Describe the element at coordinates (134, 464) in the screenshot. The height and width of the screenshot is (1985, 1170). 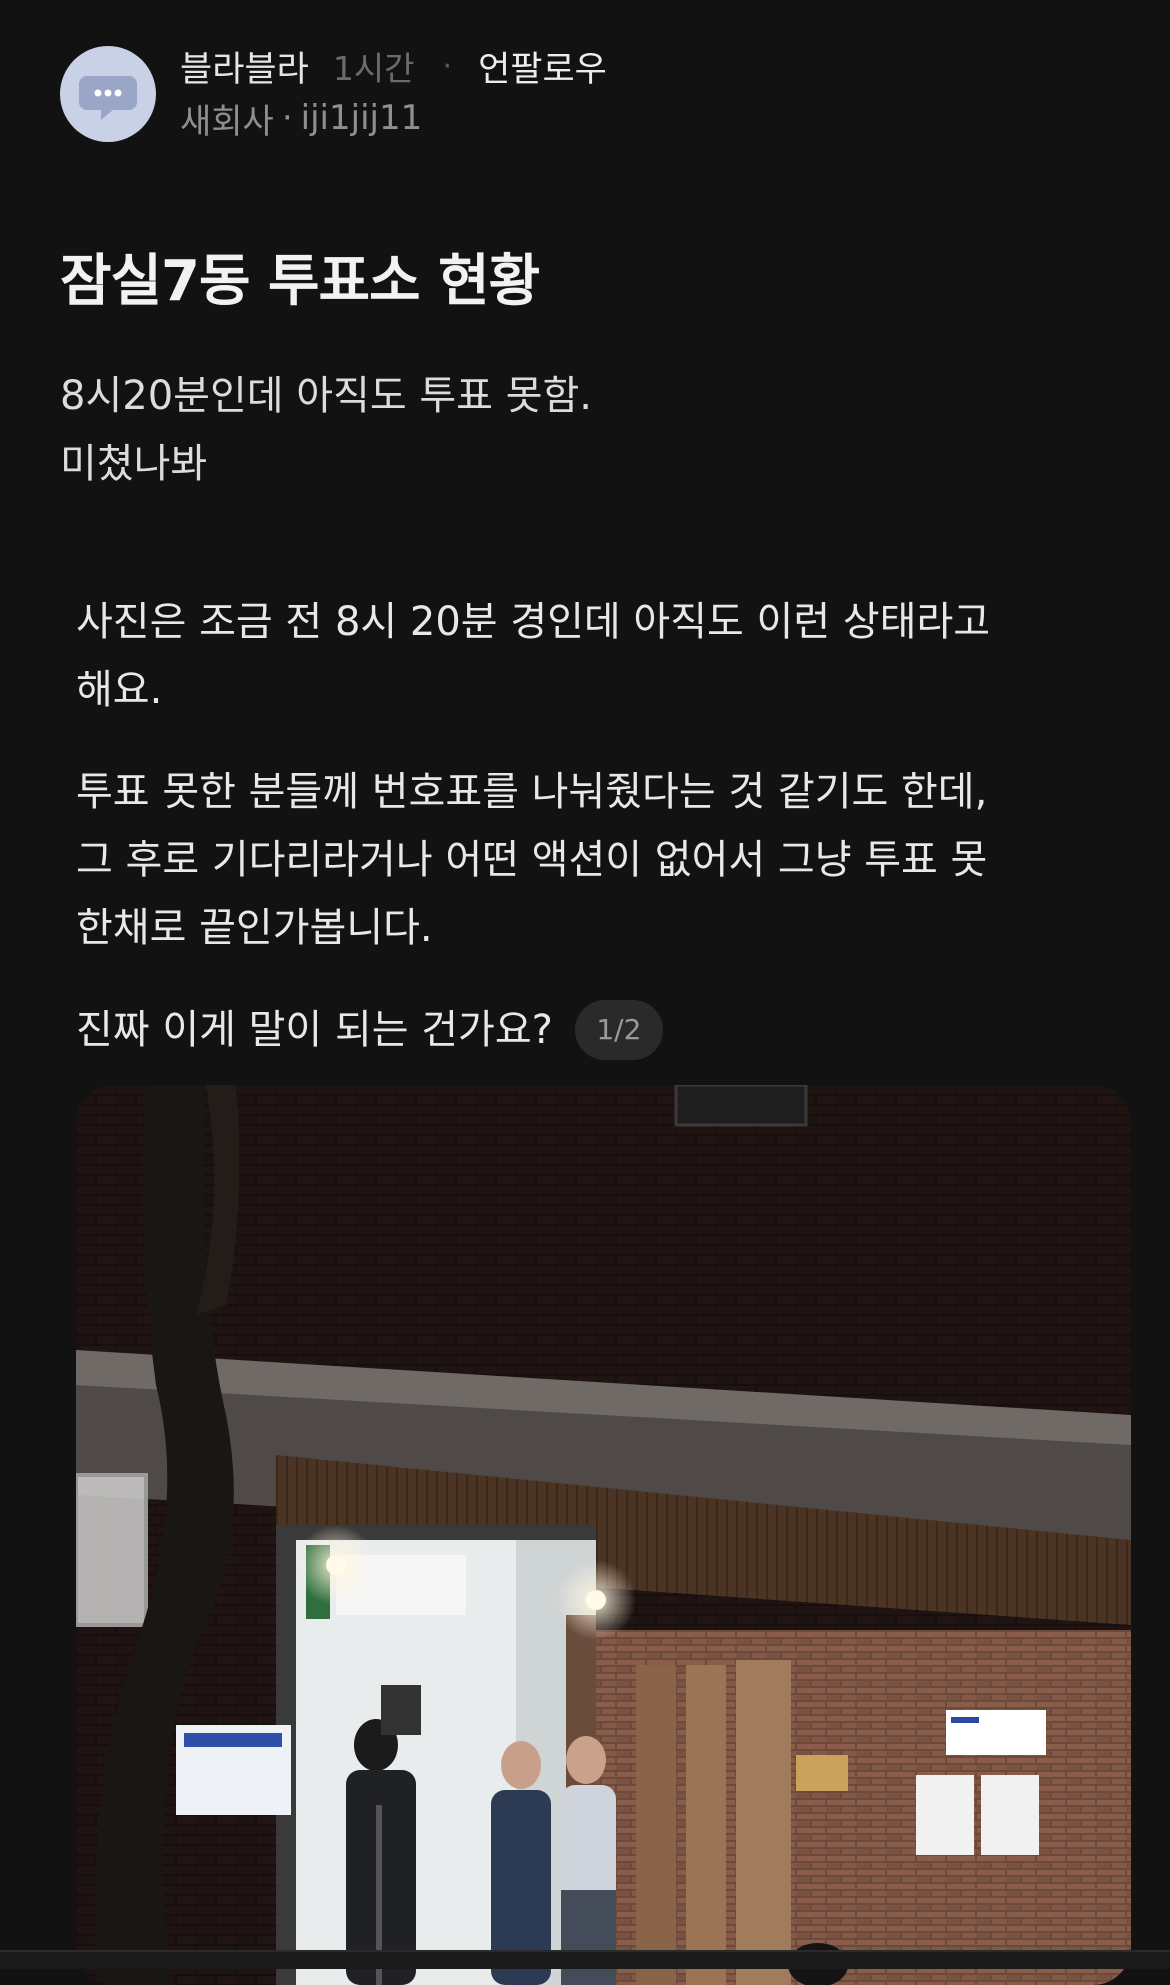
I see `post-body-line: 미쳤나봐` at that location.